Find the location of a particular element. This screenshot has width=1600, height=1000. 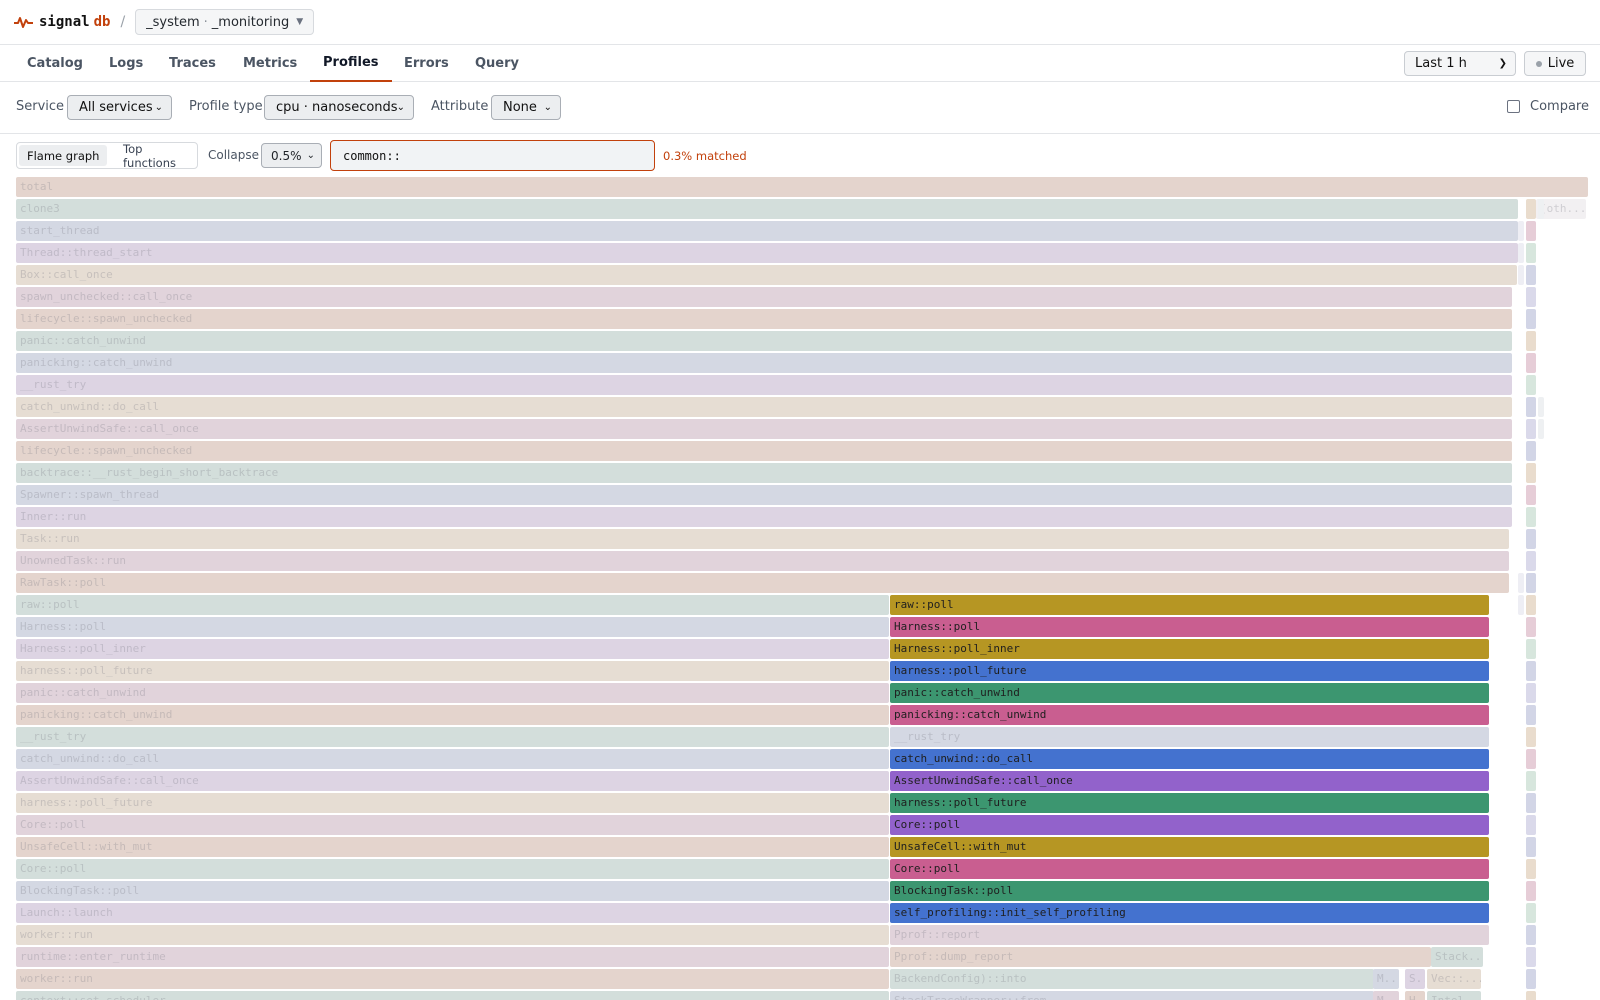

collapse-select: 0.5% ⌄ is located at coordinates (291, 155).